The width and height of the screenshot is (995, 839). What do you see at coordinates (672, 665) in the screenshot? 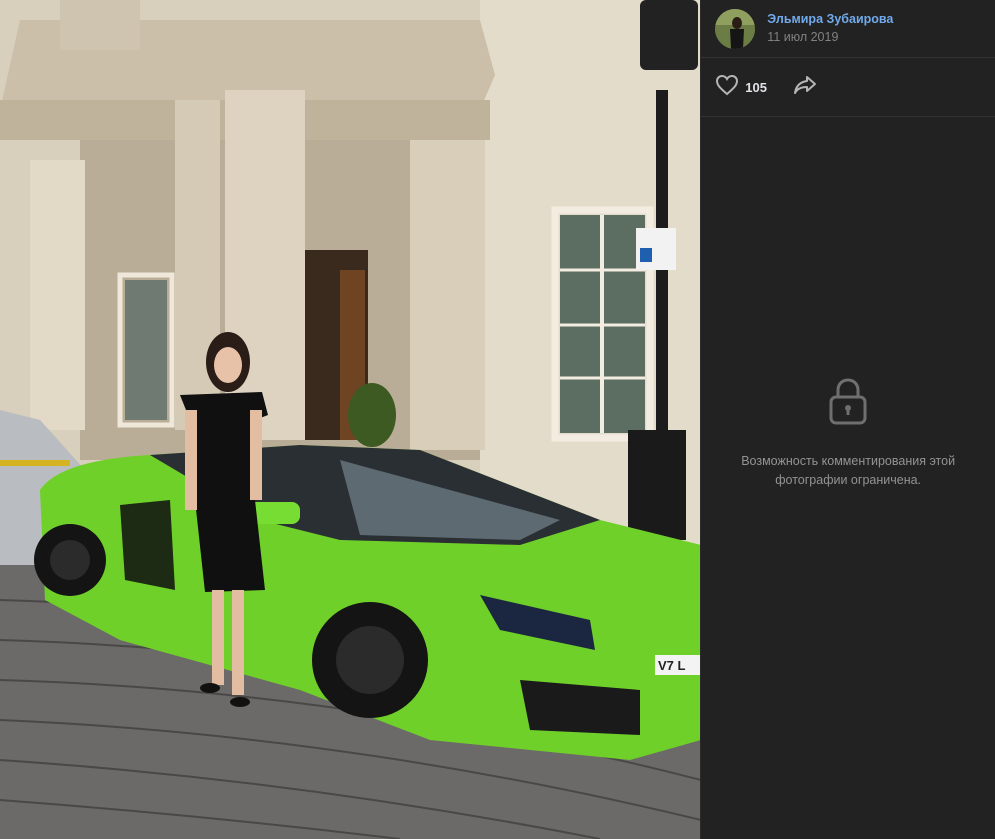
I see `license-plate-text: V7 L` at bounding box center [672, 665].